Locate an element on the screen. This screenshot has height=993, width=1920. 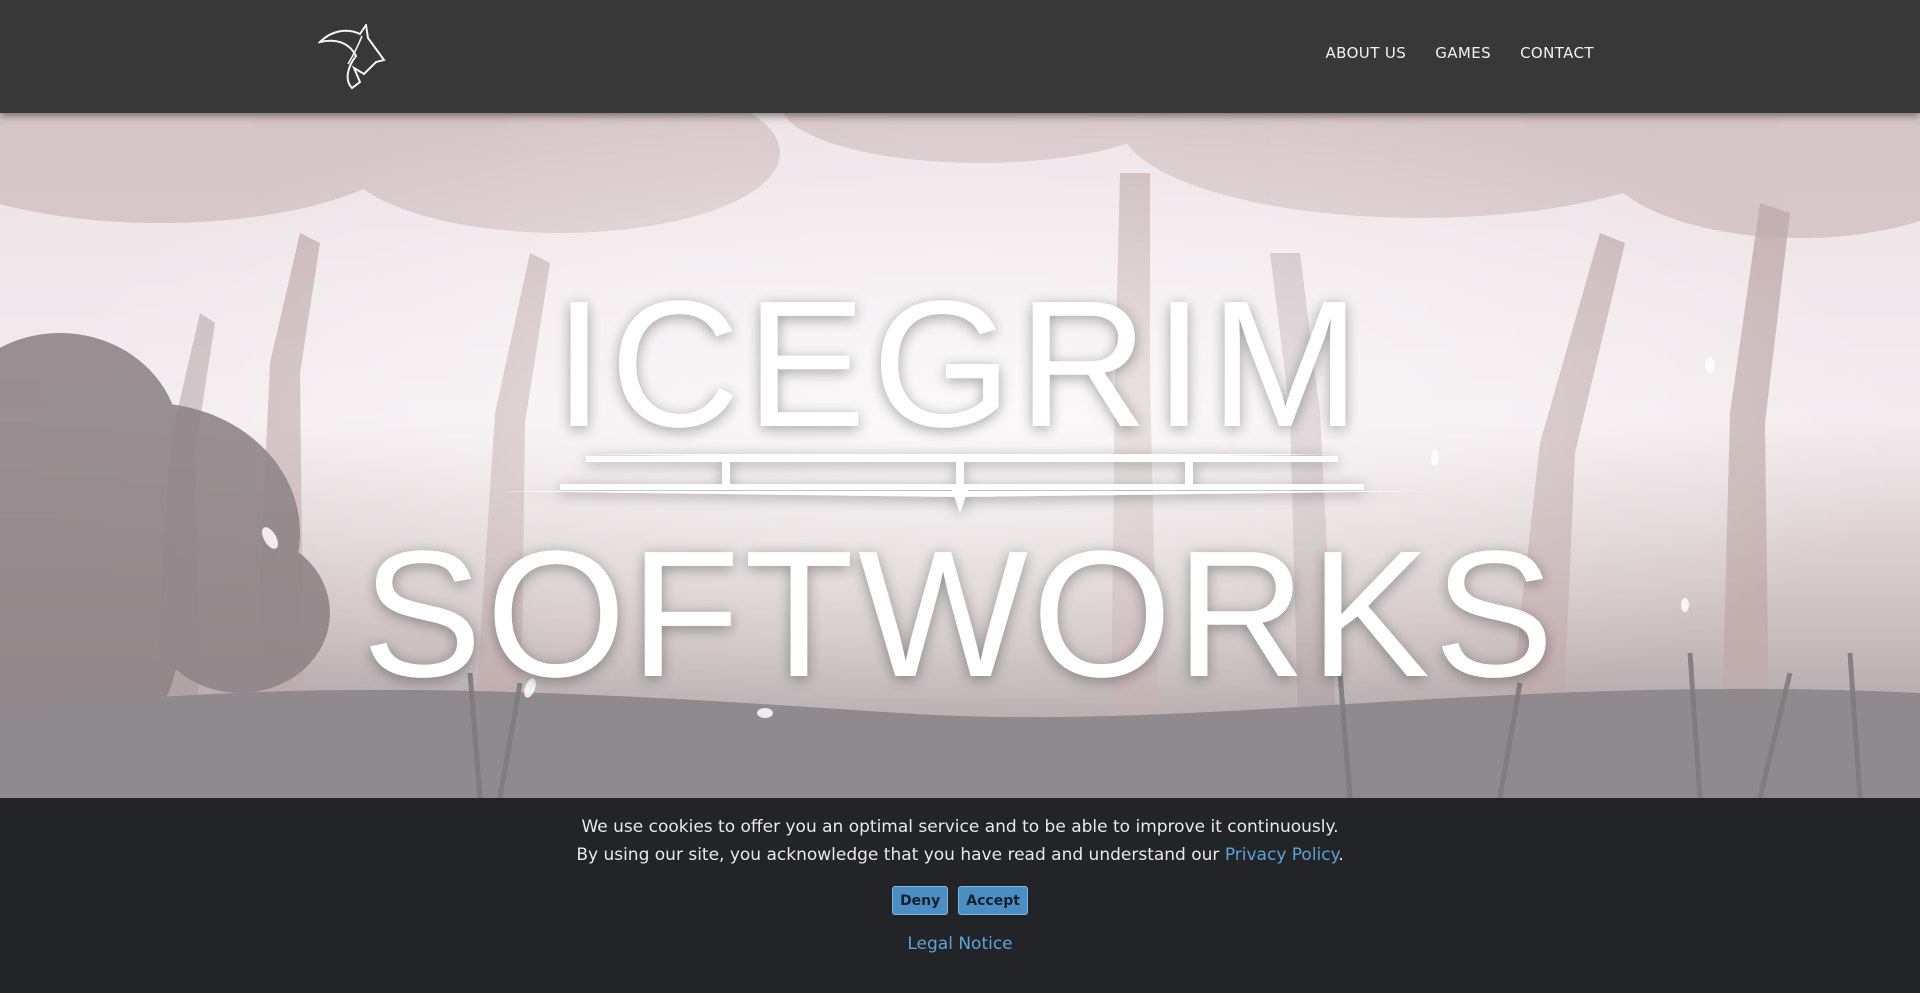
cookie-message-suffix: . is located at coordinates (1341, 855).